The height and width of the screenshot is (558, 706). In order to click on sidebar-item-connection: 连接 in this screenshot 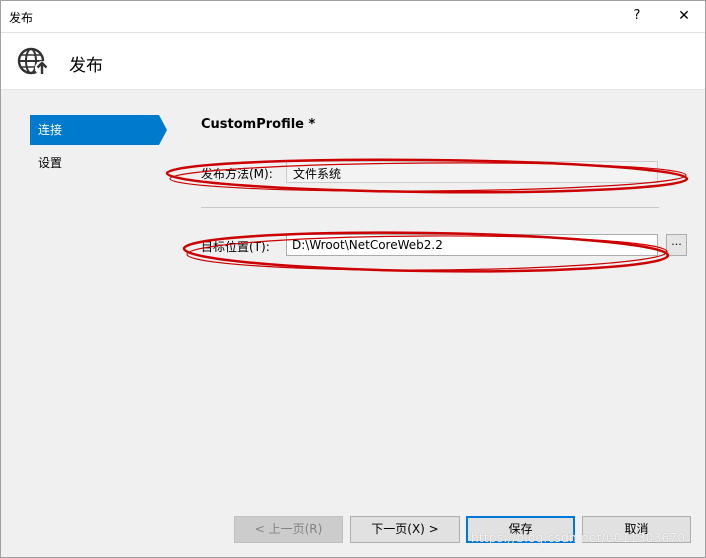, I will do `click(94, 130)`.